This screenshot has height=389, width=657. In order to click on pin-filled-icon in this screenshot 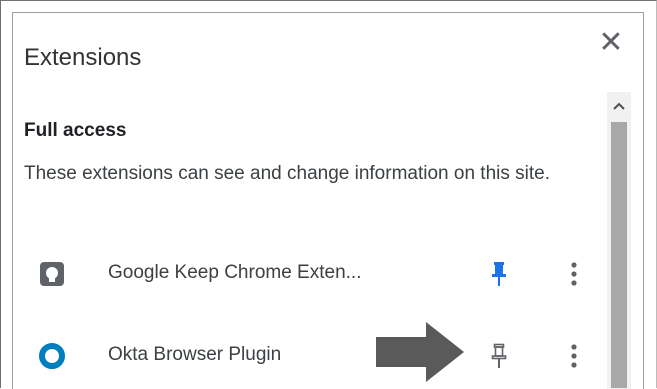, I will do `click(499, 274)`.